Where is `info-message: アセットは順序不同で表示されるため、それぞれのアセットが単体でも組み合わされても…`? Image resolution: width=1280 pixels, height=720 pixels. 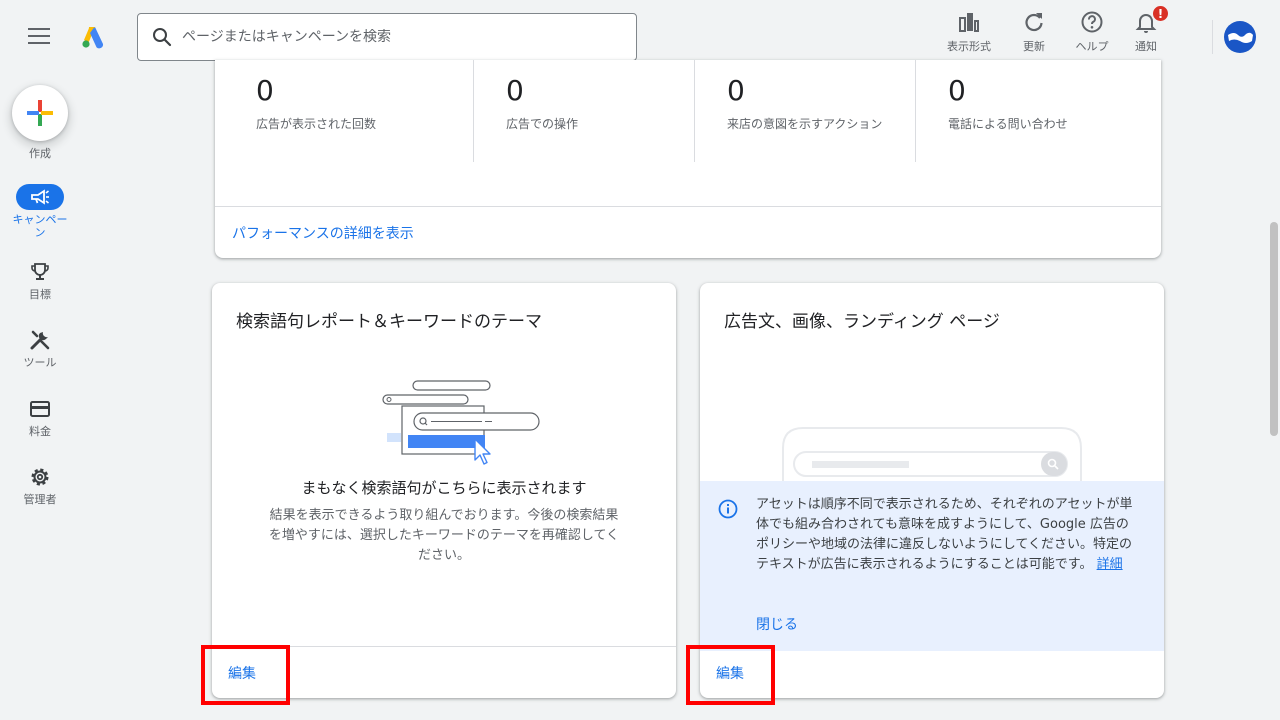
info-message: アセットは順序不同で表示されるため、それぞれのアセットが単体でも組み合わされても… is located at coordinates (944, 534).